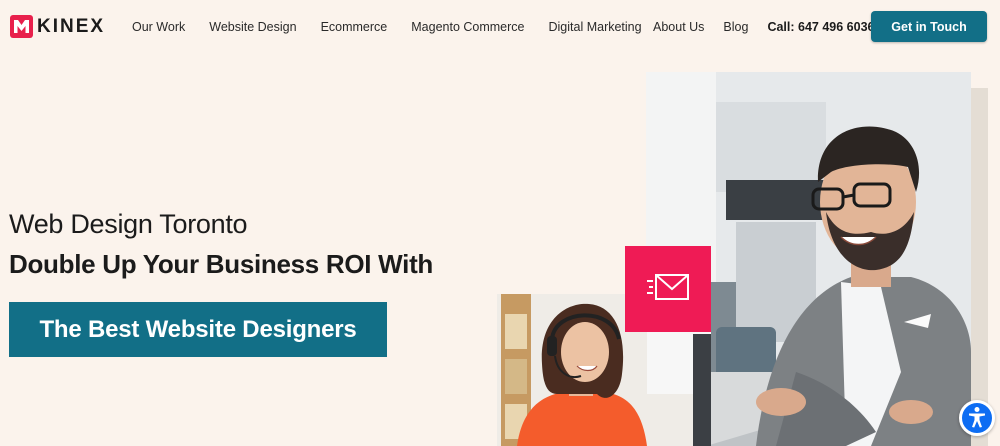  I want to click on accessibility-icon, so click(977, 418).